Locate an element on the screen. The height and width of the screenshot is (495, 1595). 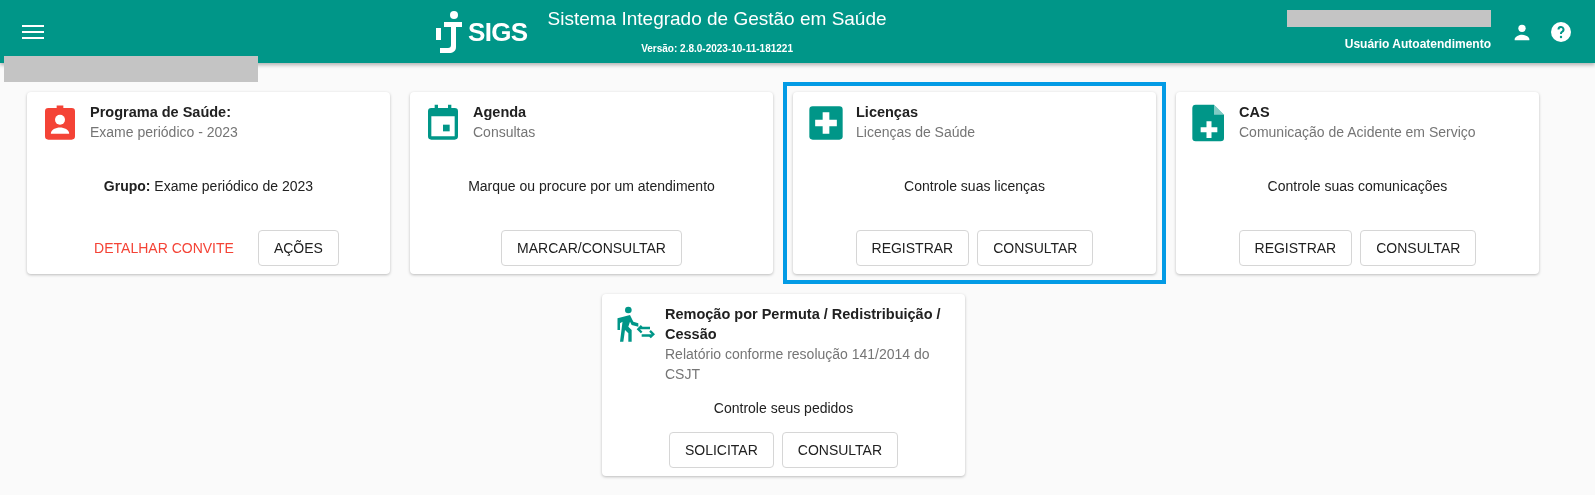
logo-text: SIGS is located at coordinates (498, 31).